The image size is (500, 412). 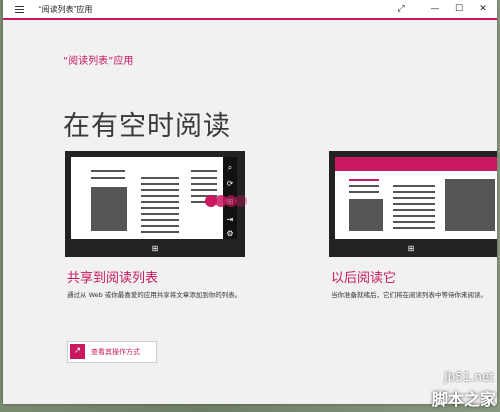 I want to click on read-later-illustration: ⊞, so click(x=413, y=204).